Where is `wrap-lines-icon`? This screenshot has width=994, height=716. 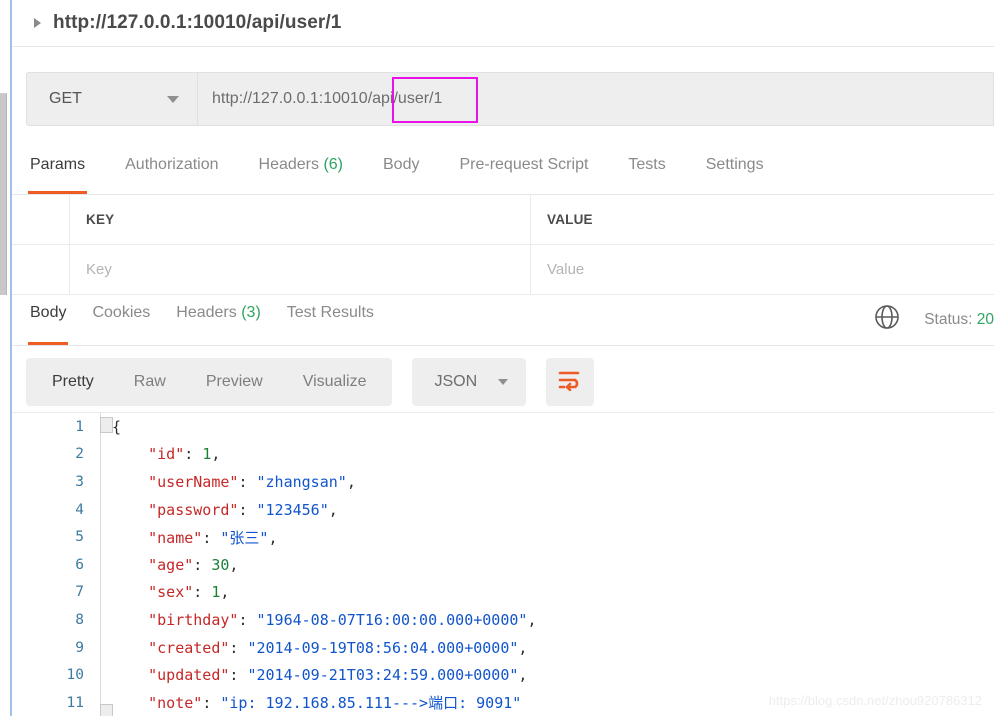 wrap-lines-icon is located at coordinates (570, 382).